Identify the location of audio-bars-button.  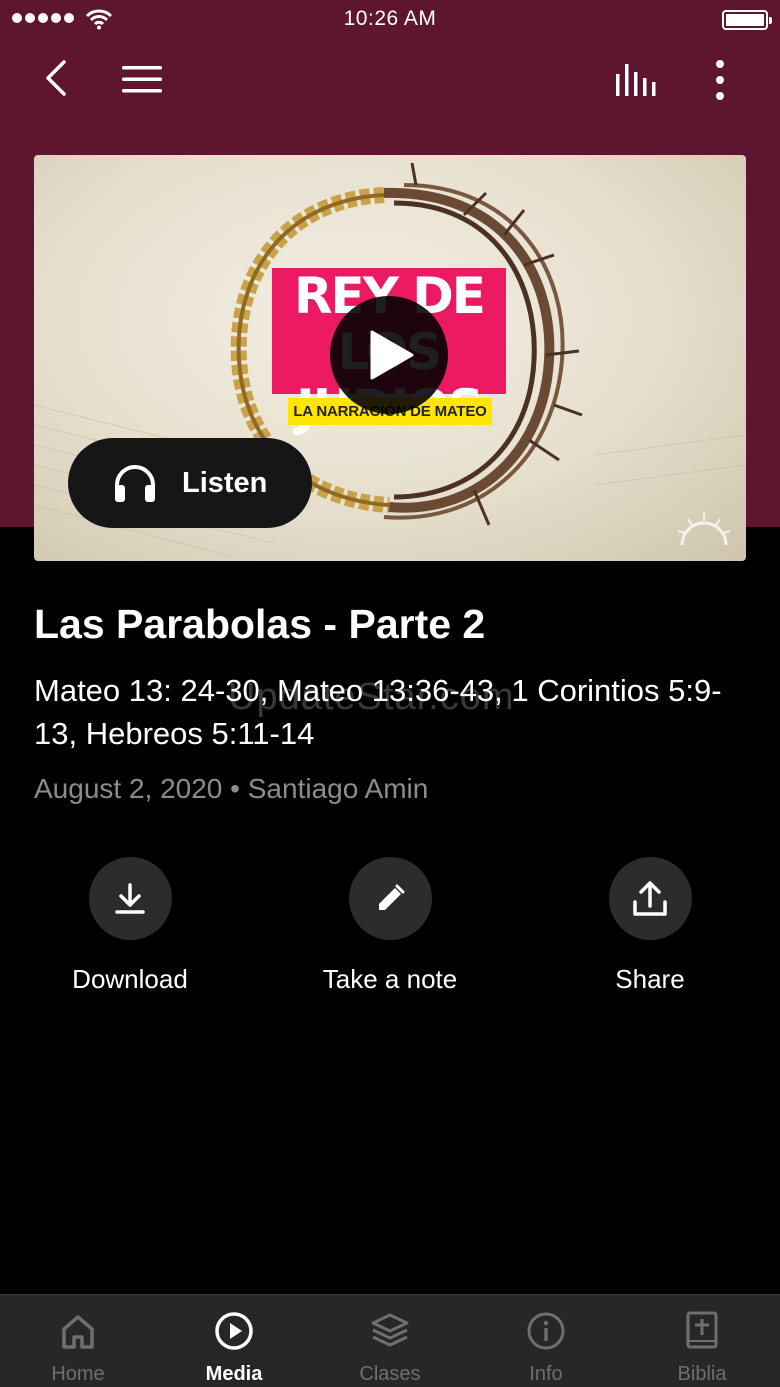
(637, 80).